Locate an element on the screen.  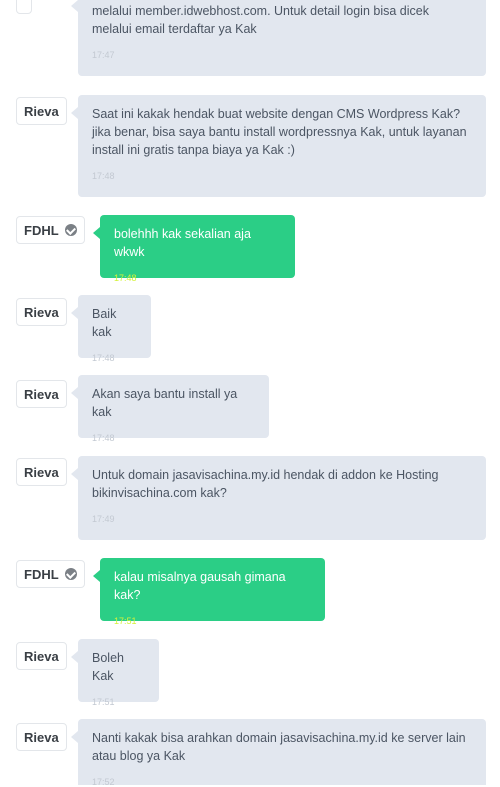
message-bubble: kalau misalnya gausah gimana kak? 17:51 is located at coordinates (209, 592).